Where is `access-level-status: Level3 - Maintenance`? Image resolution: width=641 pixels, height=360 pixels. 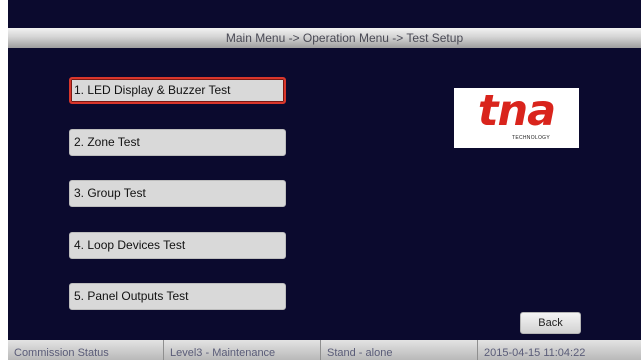 access-level-status: Level3 - Maintenance is located at coordinates (242, 350).